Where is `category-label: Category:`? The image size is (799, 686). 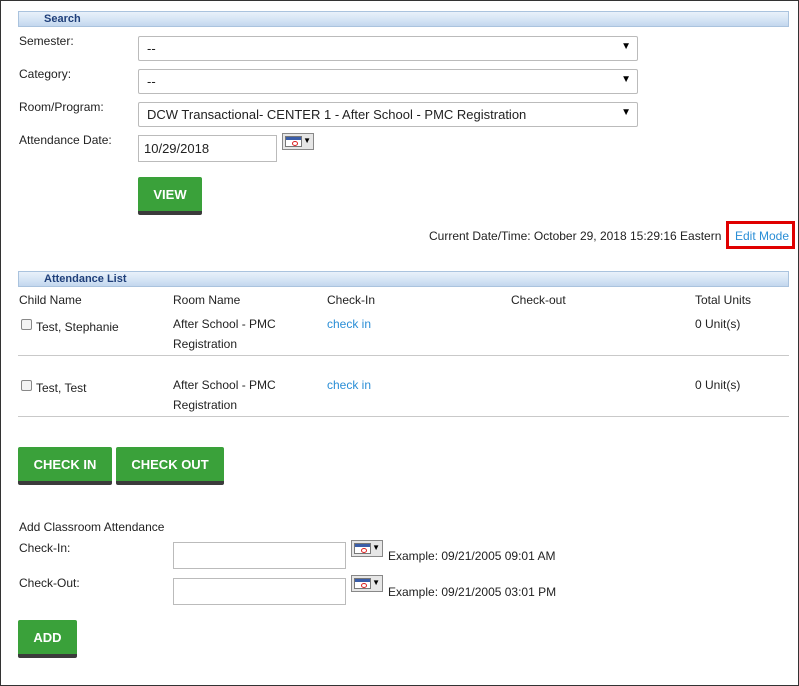 category-label: Category: is located at coordinates (45, 74).